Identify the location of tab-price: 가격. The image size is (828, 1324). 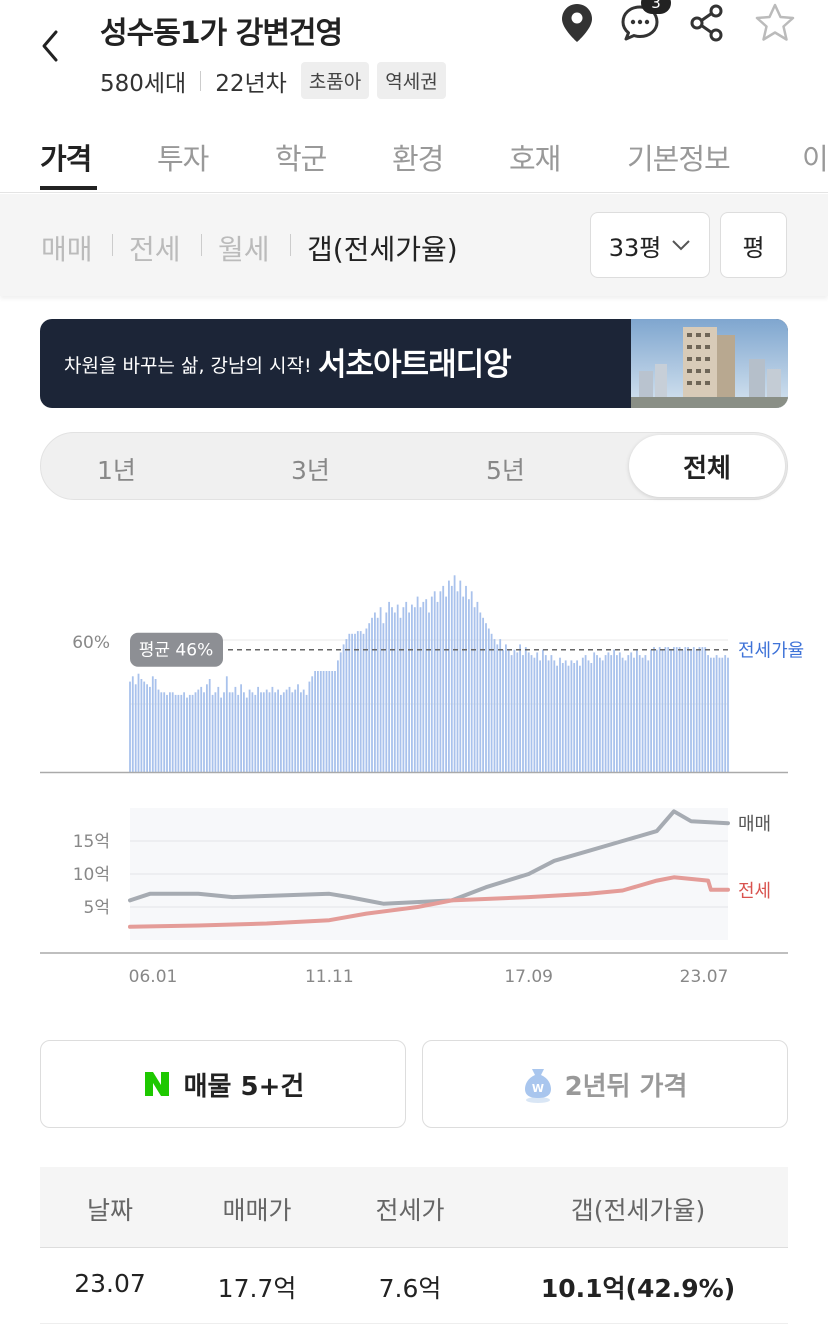
(66, 157).